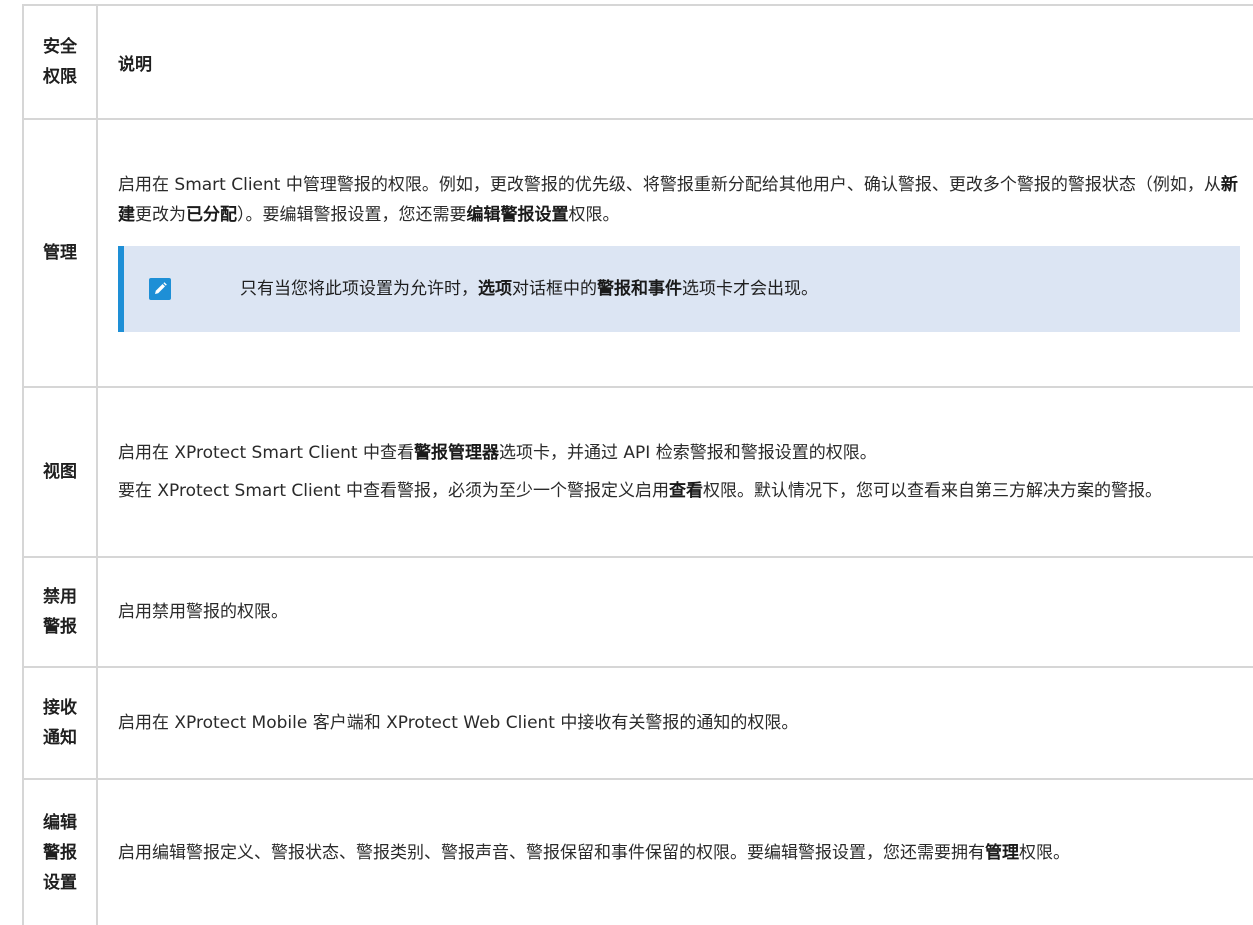 The image size is (1253, 925). Describe the element at coordinates (750, 289) in the screenshot. I see `note-text-part: 选项卡才会出现。` at that location.